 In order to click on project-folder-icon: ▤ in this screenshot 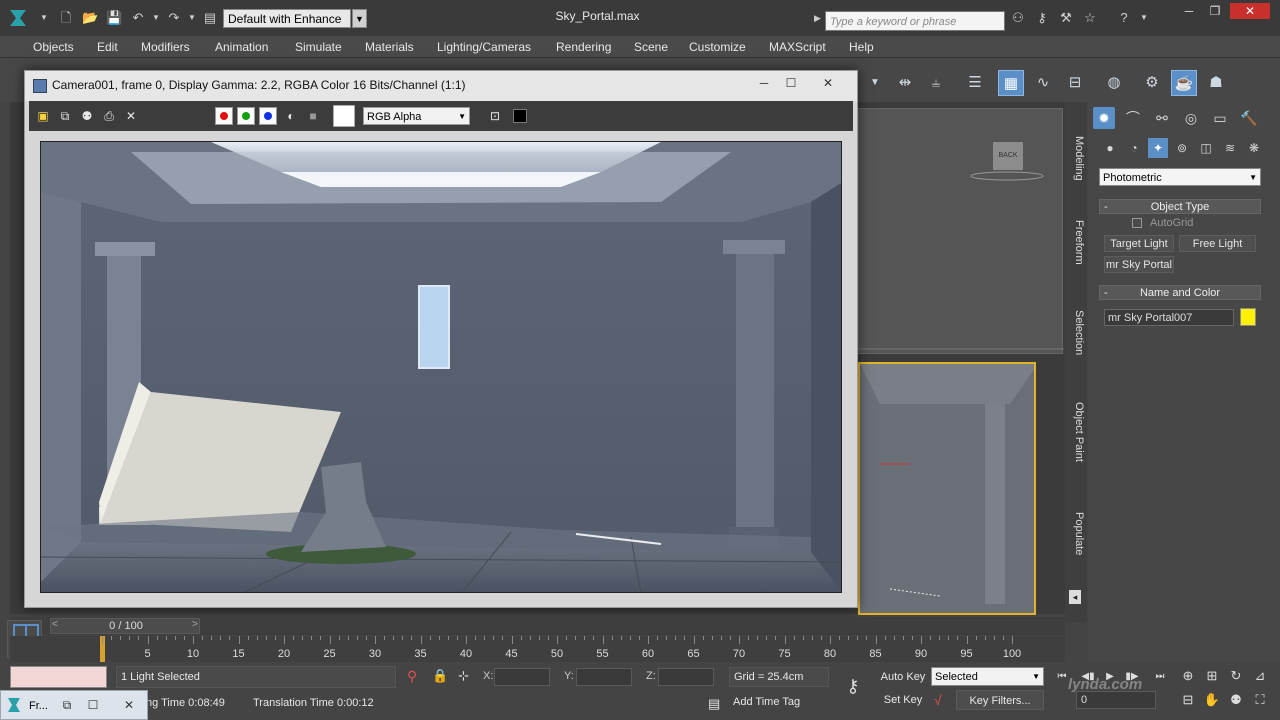, I will do `click(210, 18)`.